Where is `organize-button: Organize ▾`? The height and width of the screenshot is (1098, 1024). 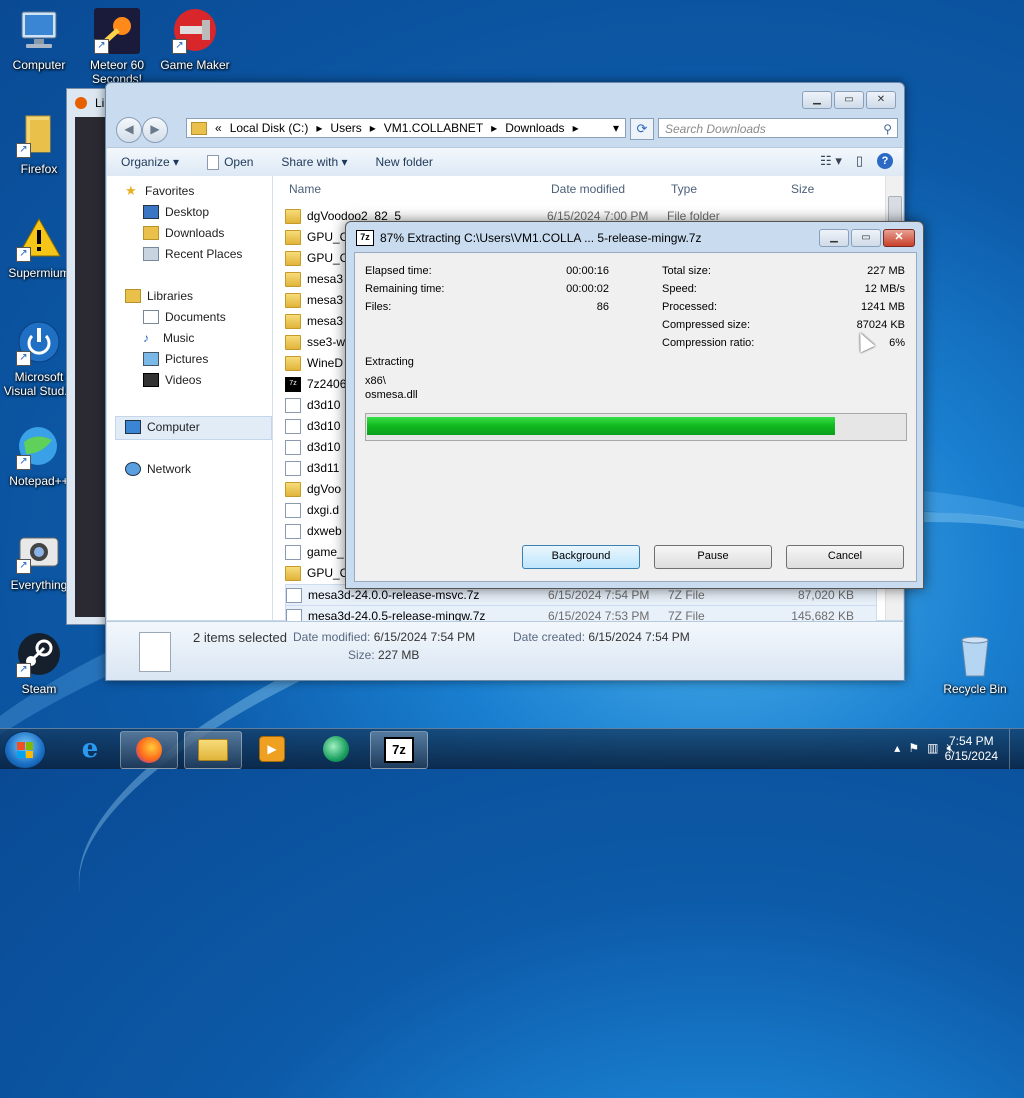 organize-button: Organize ▾ is located at coordinates (150, 162).